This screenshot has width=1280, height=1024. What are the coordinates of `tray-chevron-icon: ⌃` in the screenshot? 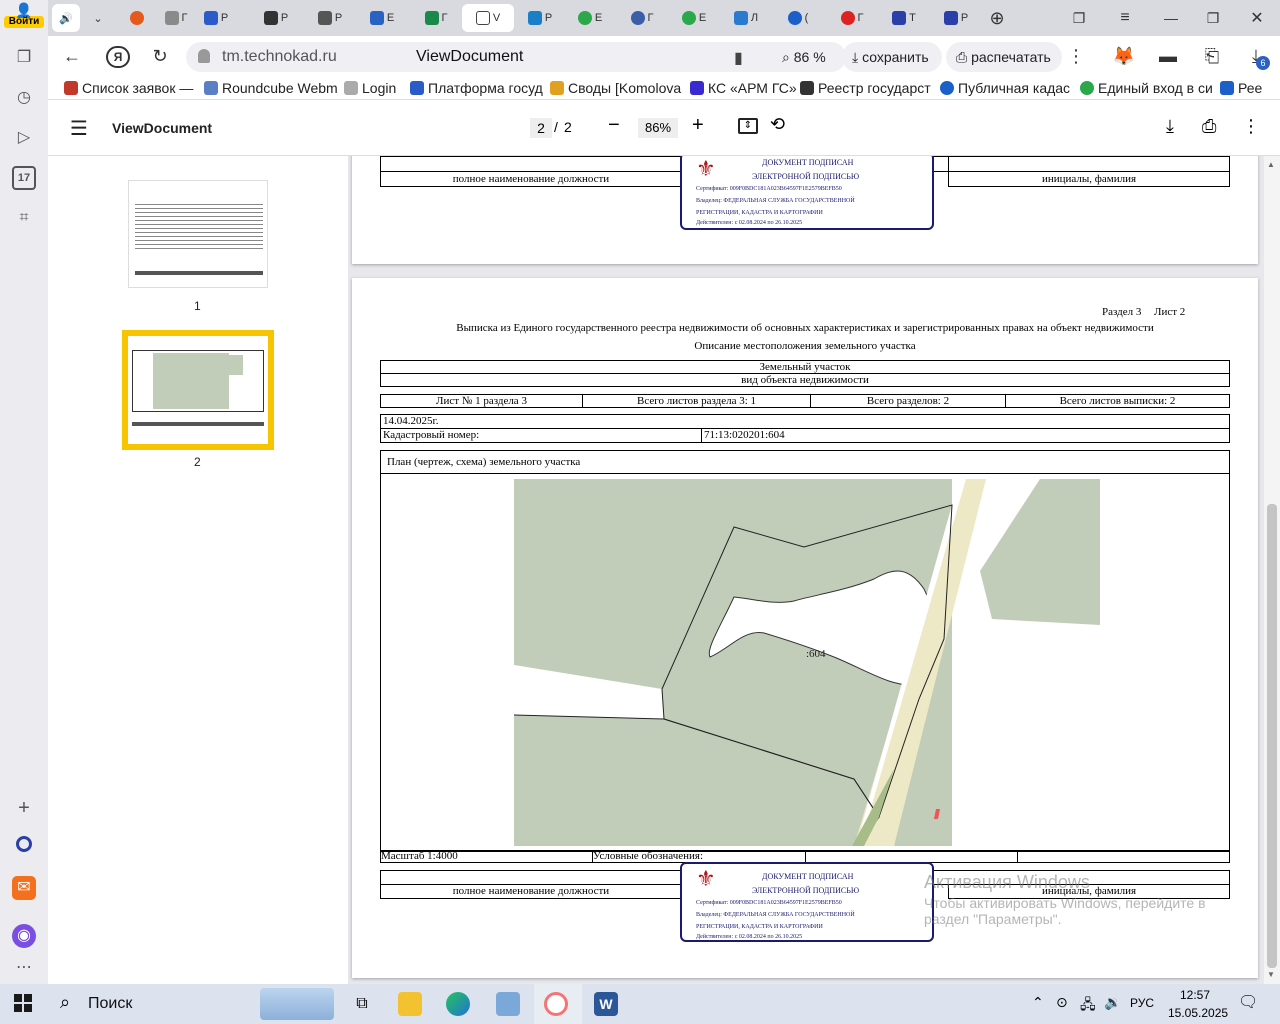 It's located at (1038, 1002).